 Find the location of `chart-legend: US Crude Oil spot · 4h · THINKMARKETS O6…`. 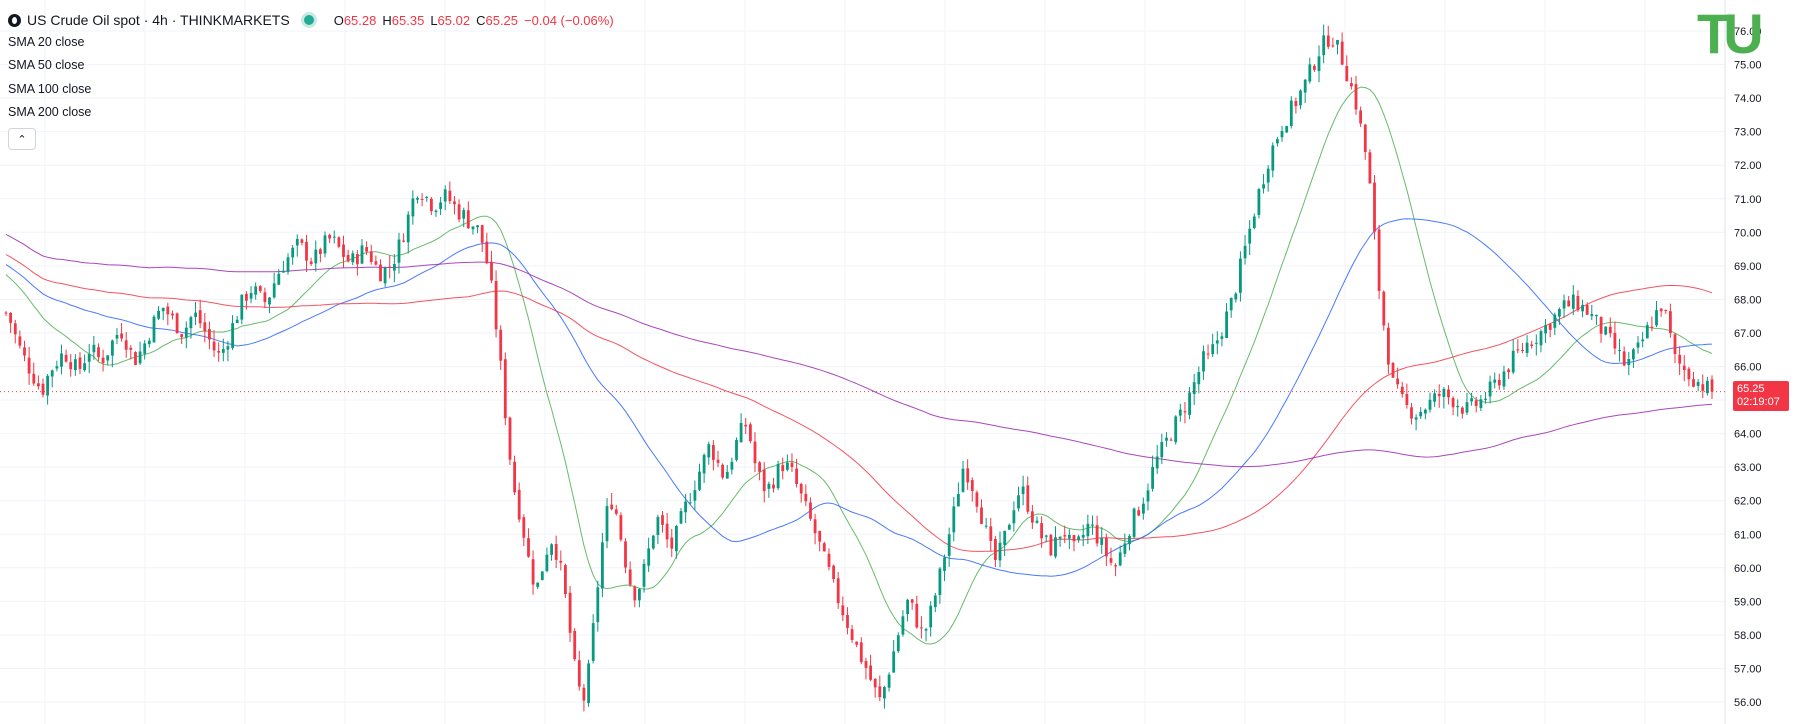

chart-legend: US Crude Oil spot · 4h · THINKMARKETS O6… is located at coordinates (311, 80).